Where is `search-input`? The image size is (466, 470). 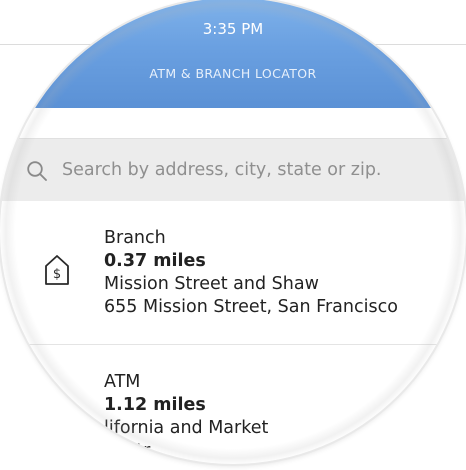 search-input is located at coordinates (252, 170).